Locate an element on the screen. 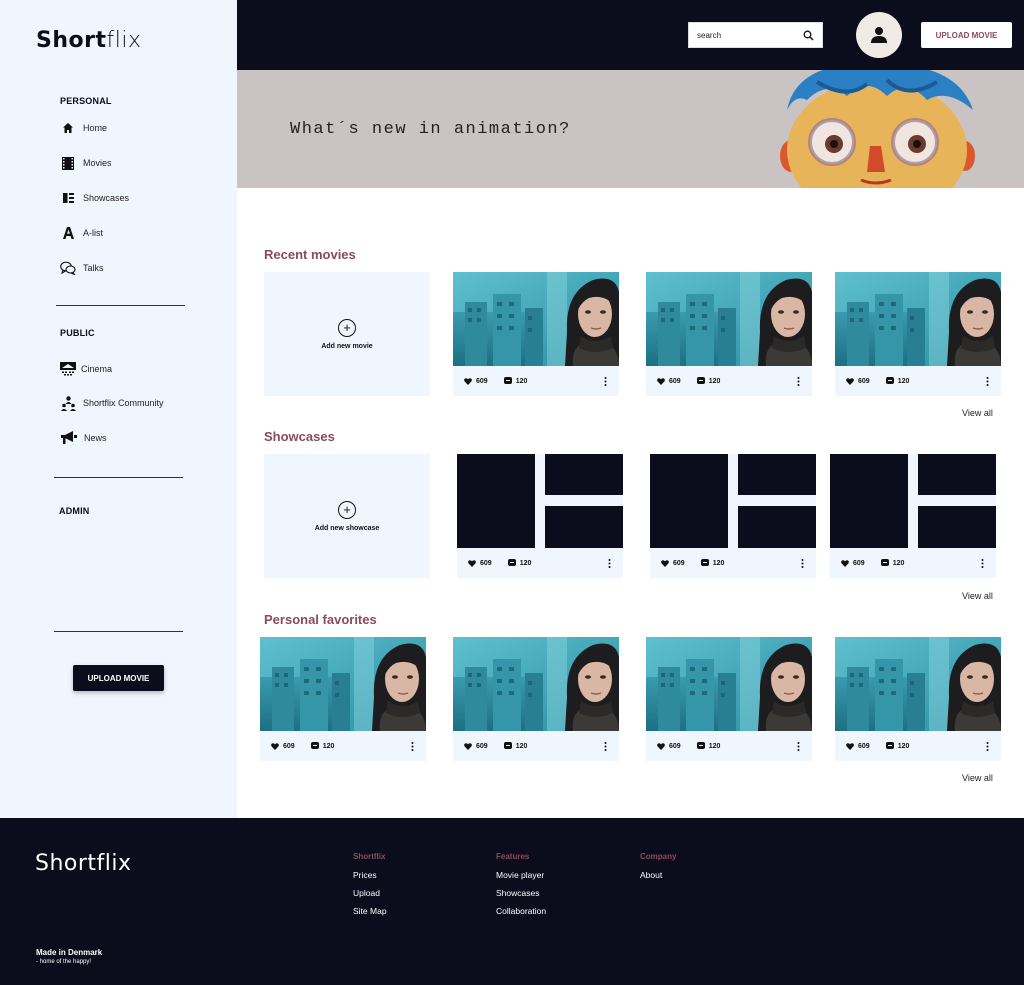 This screenshot has width=1024, height=985. sidebar-item-community: Shortflix Community is located at coordinates (112, 403).